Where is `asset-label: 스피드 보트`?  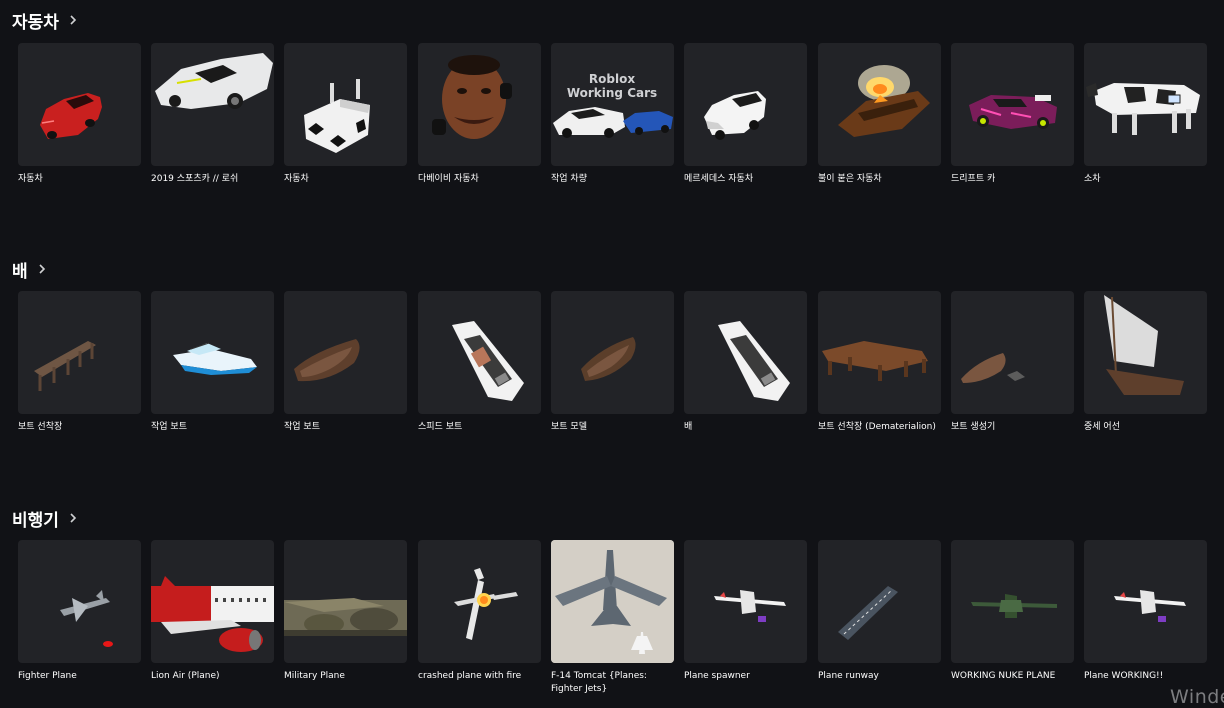
asset-label: 스피드 보트 is located at coordinates (440, 427).